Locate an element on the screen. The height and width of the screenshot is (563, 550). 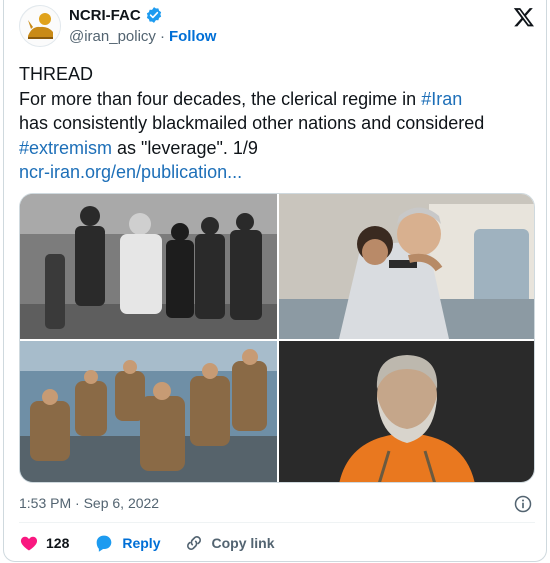
avatar is located at coordinates (40, 26).